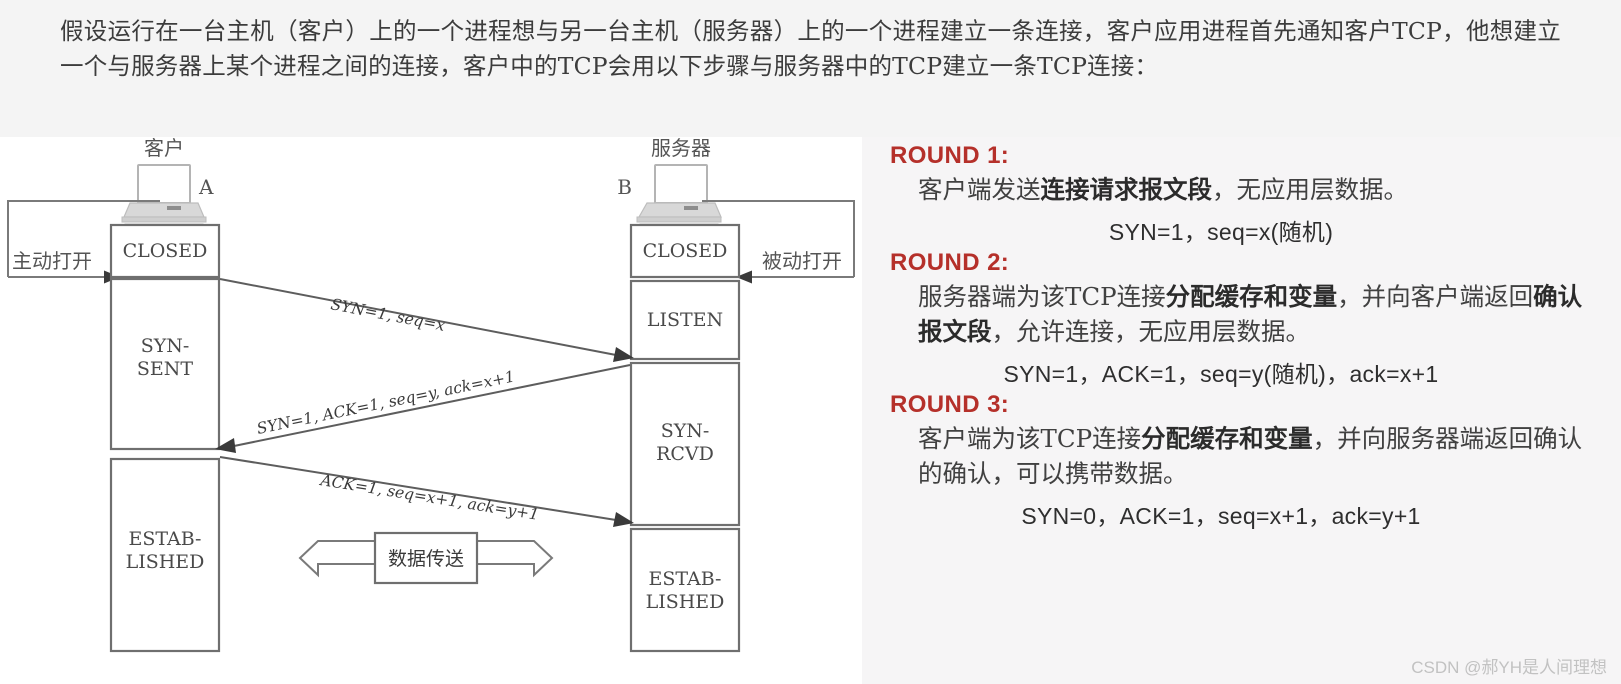  Describe the element at coordinates (950, 404) in the screenshot. I see `round-3-heading: ROUND 3:` at that location.